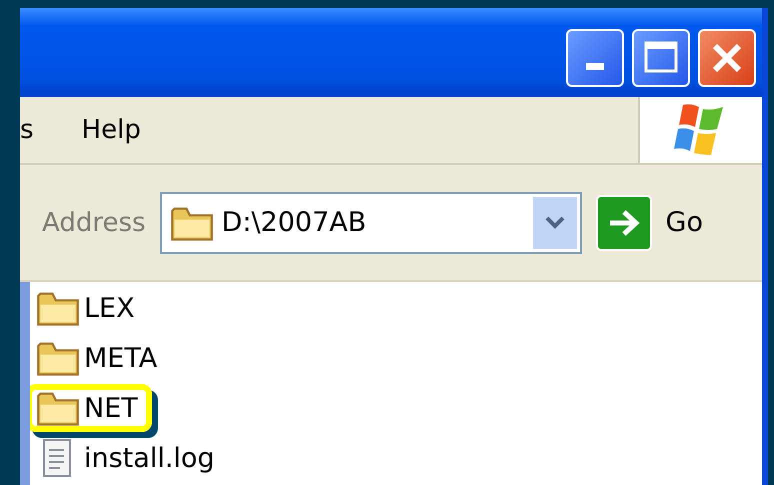  What do you see at coordinates (371, 223) in the screenshot?
I see `address-field: D:\2007AB` at bounding box center [371, 223].